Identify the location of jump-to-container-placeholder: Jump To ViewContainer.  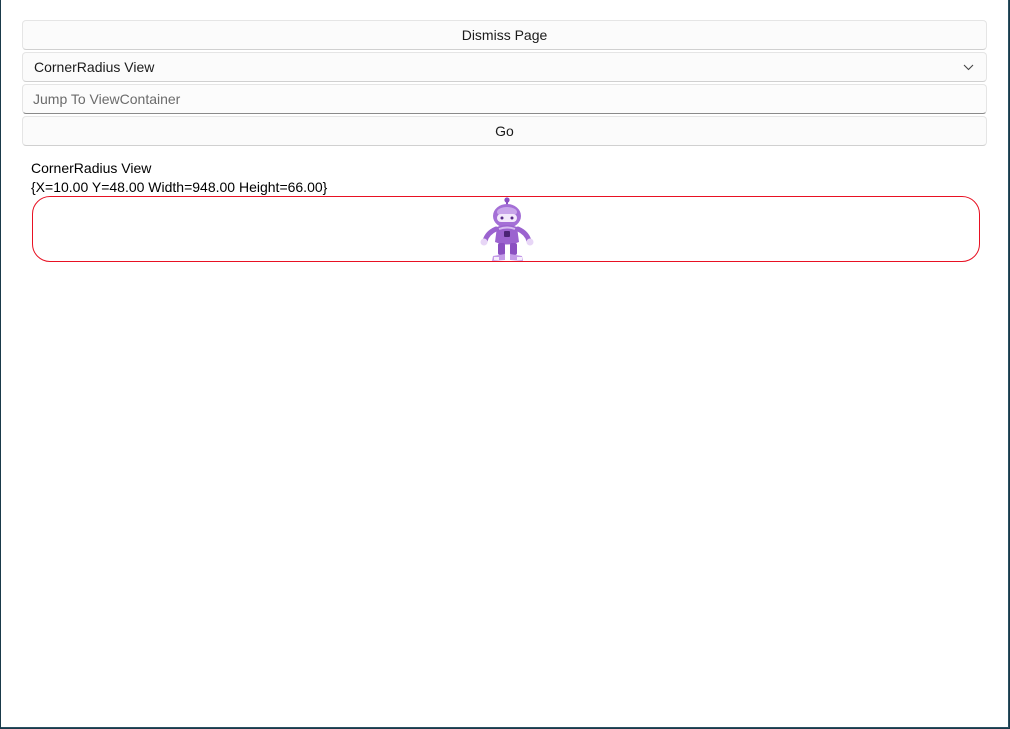
(107, 99).